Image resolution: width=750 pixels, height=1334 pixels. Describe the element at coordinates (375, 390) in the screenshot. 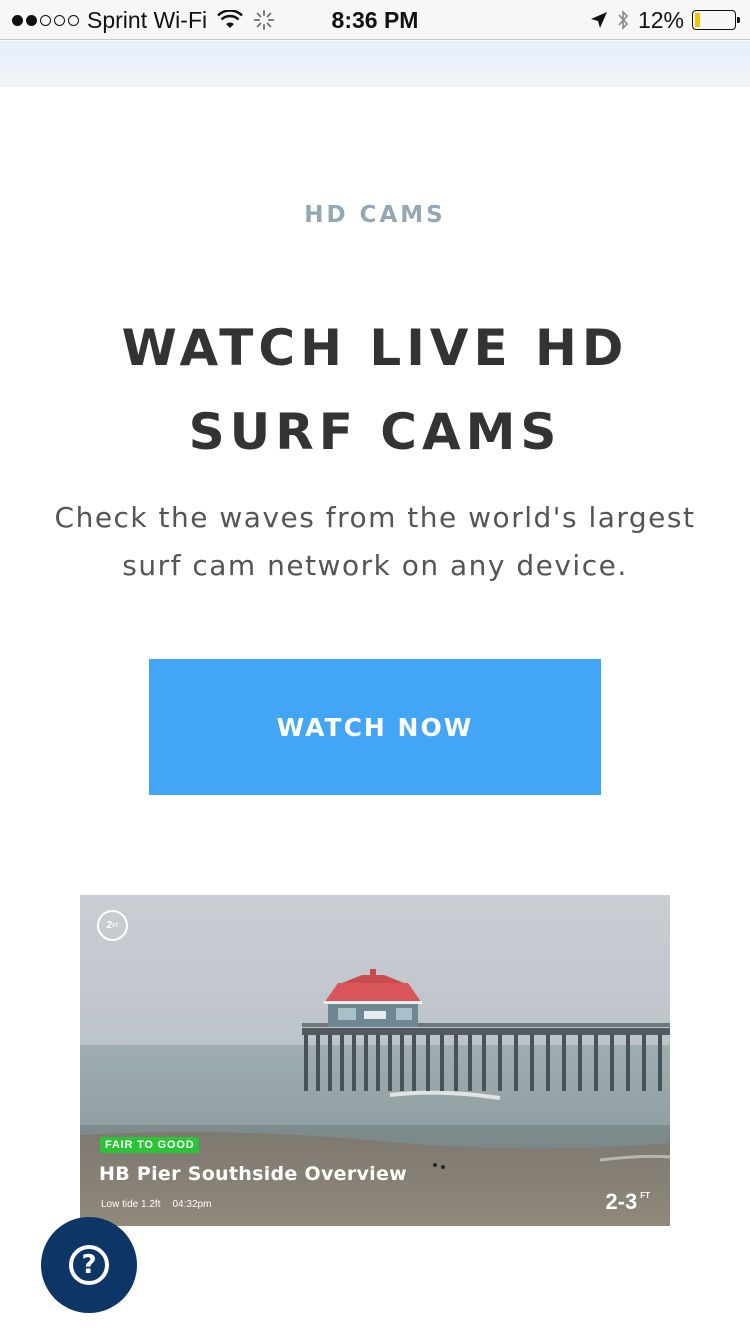

I see `page-title: WATCH LIVE HD SURF CAMS` at that location.